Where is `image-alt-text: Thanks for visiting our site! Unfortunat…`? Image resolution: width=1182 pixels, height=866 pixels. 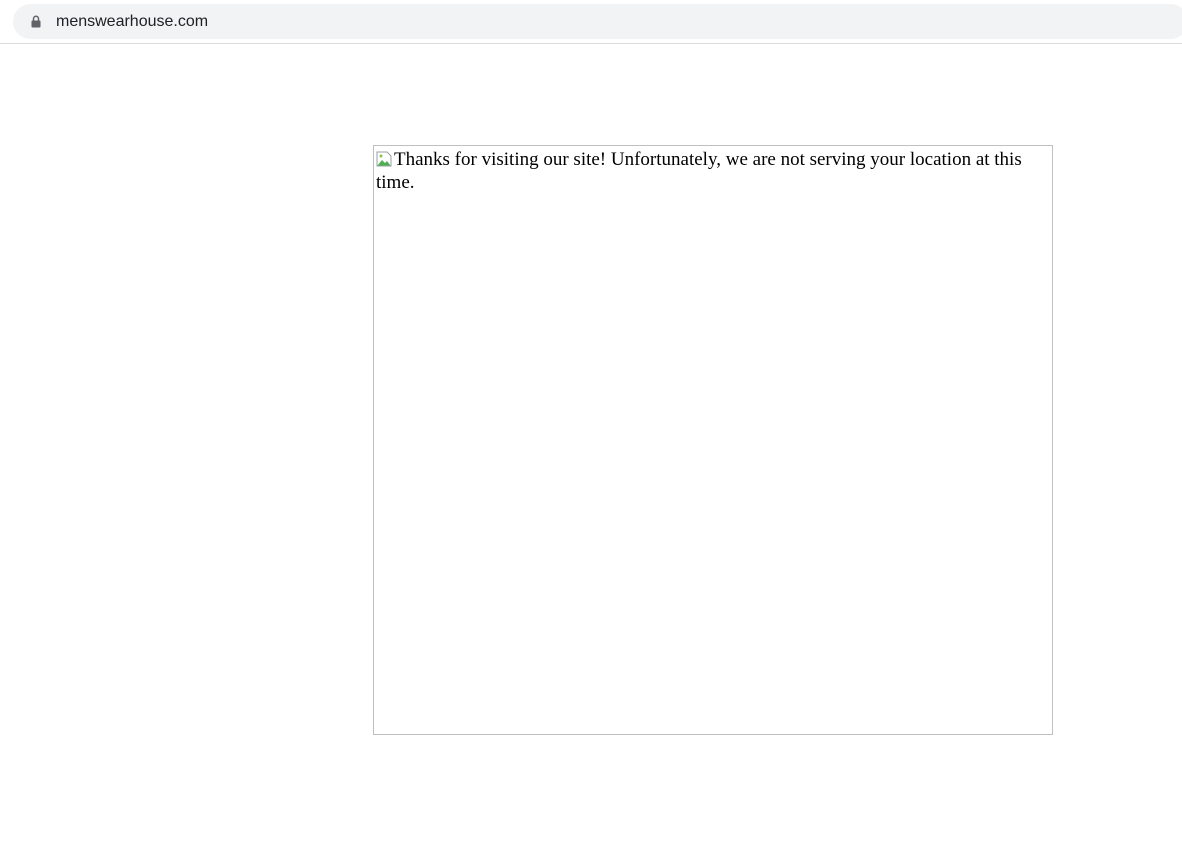
image-alt-text: Thanks for visiting our site! Unfortunat… is located at coordinates (699, 171).